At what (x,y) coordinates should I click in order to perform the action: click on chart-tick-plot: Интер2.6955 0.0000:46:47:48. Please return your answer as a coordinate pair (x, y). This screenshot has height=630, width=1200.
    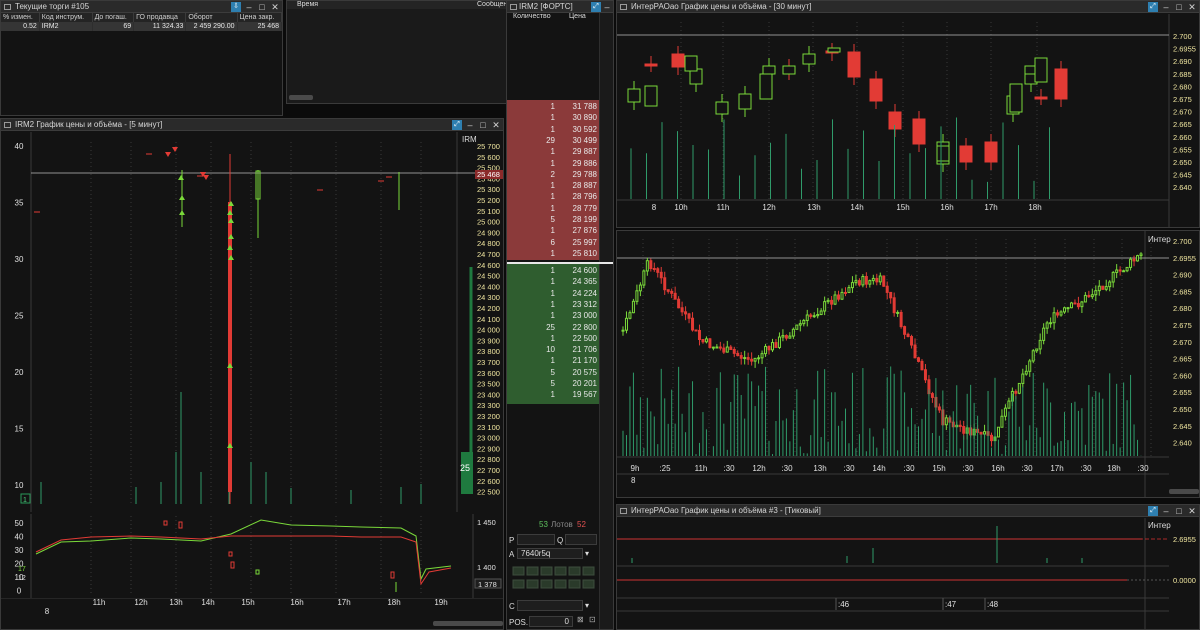
    Looking at the image, I should click on (908, 573).